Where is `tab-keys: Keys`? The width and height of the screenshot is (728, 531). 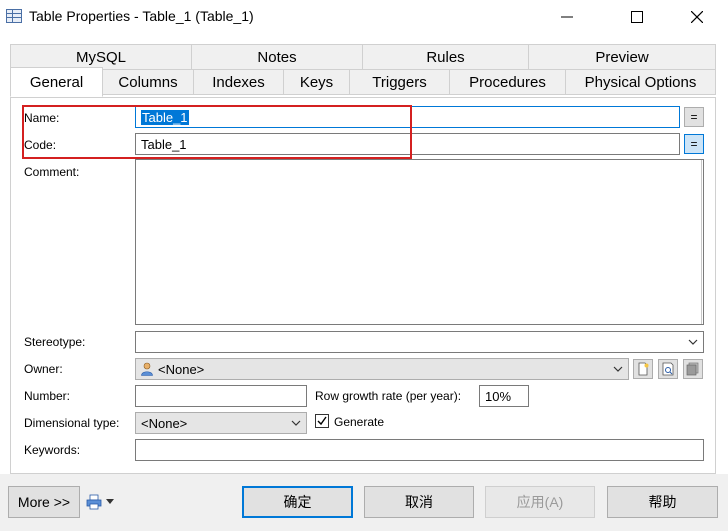
tab-keys: Keys is located at coordinates (316, 82).